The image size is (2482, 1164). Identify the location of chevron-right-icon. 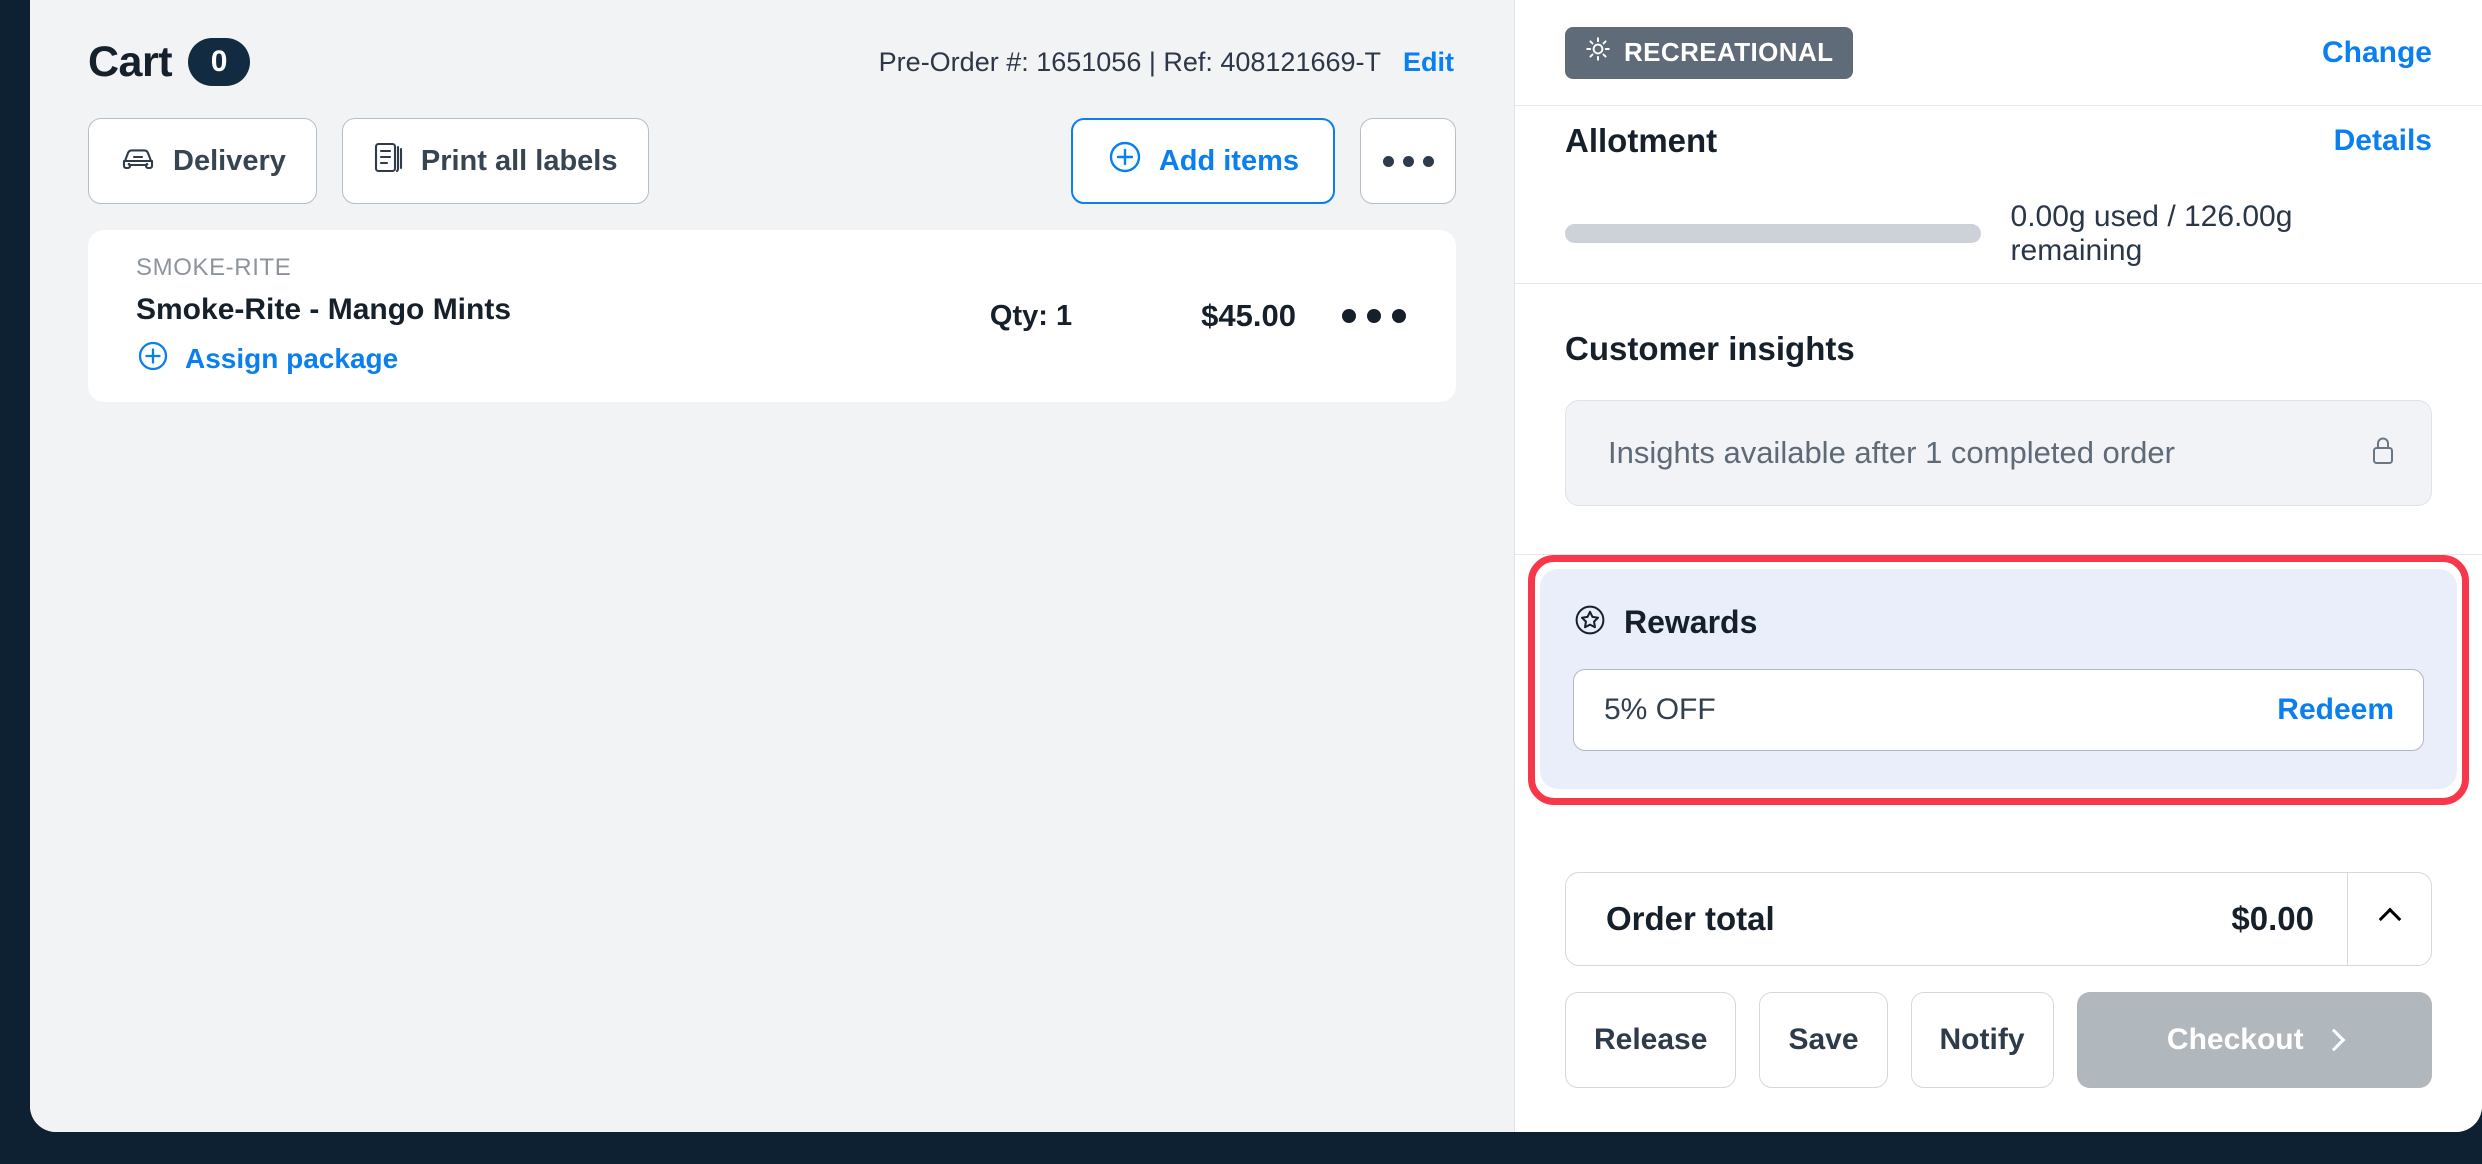
(2333, 1040).